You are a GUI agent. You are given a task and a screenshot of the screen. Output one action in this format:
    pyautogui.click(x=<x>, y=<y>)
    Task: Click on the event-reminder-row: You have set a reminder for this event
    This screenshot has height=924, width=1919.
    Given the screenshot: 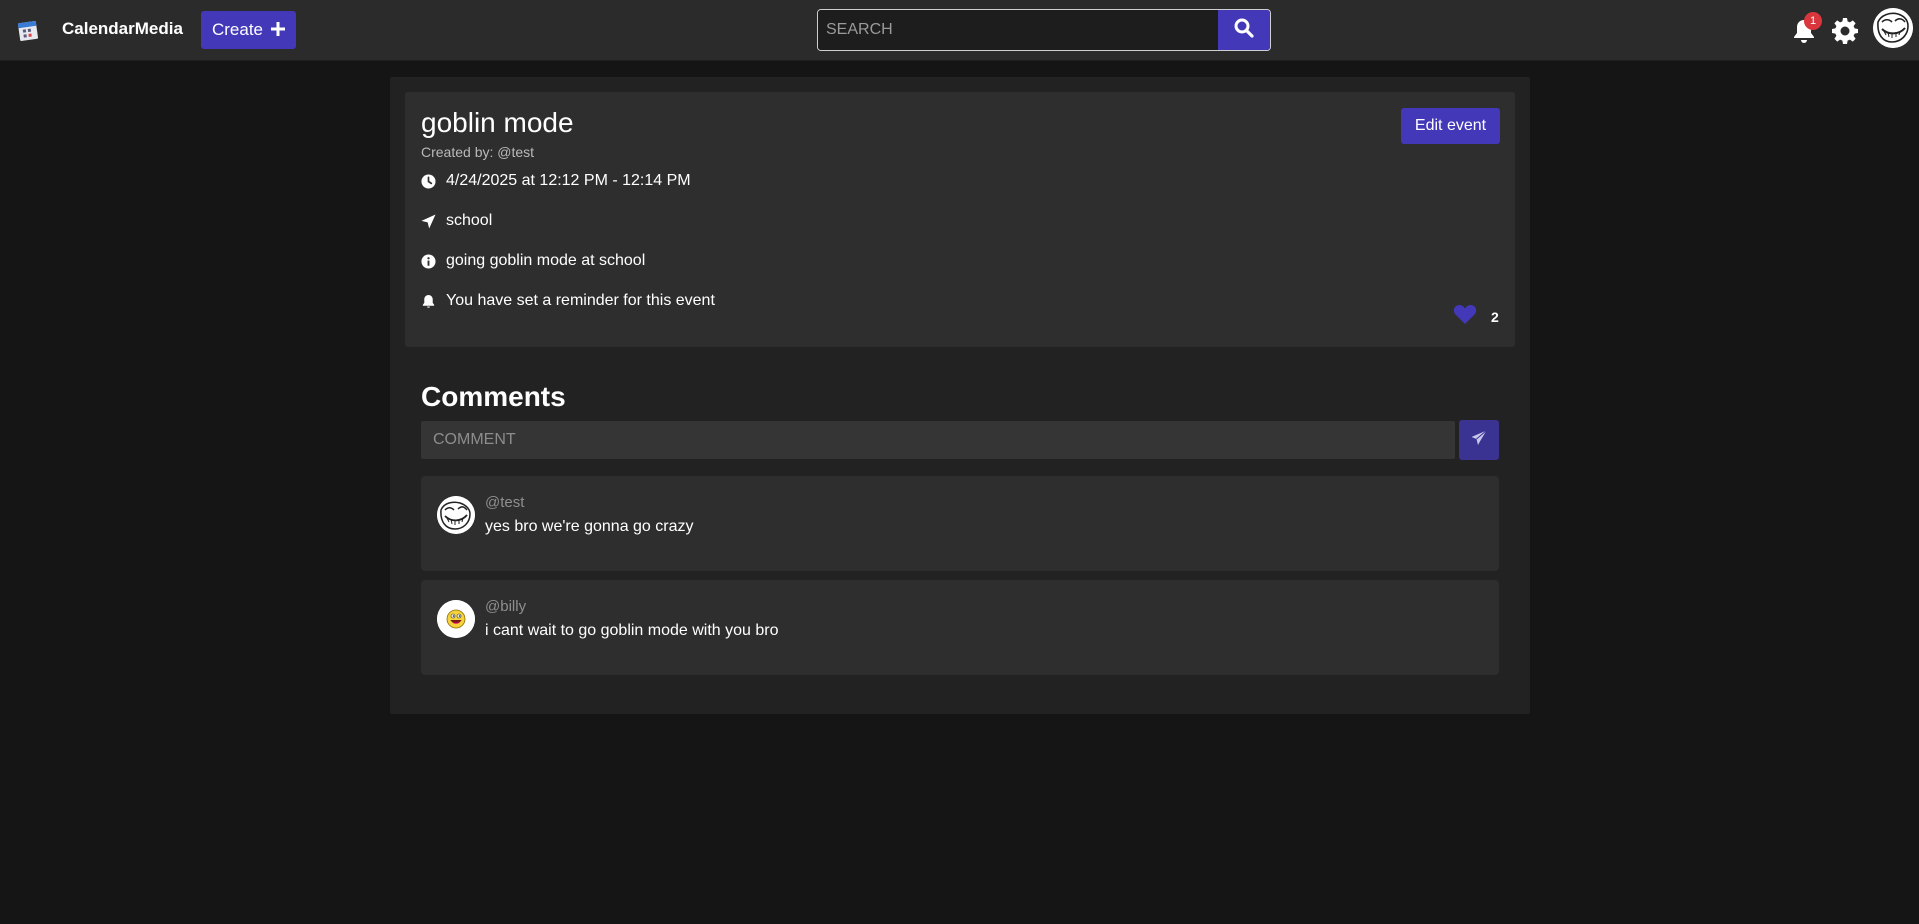 What is the action you would take?
    pyautogui.click(x=568, y=301)
    